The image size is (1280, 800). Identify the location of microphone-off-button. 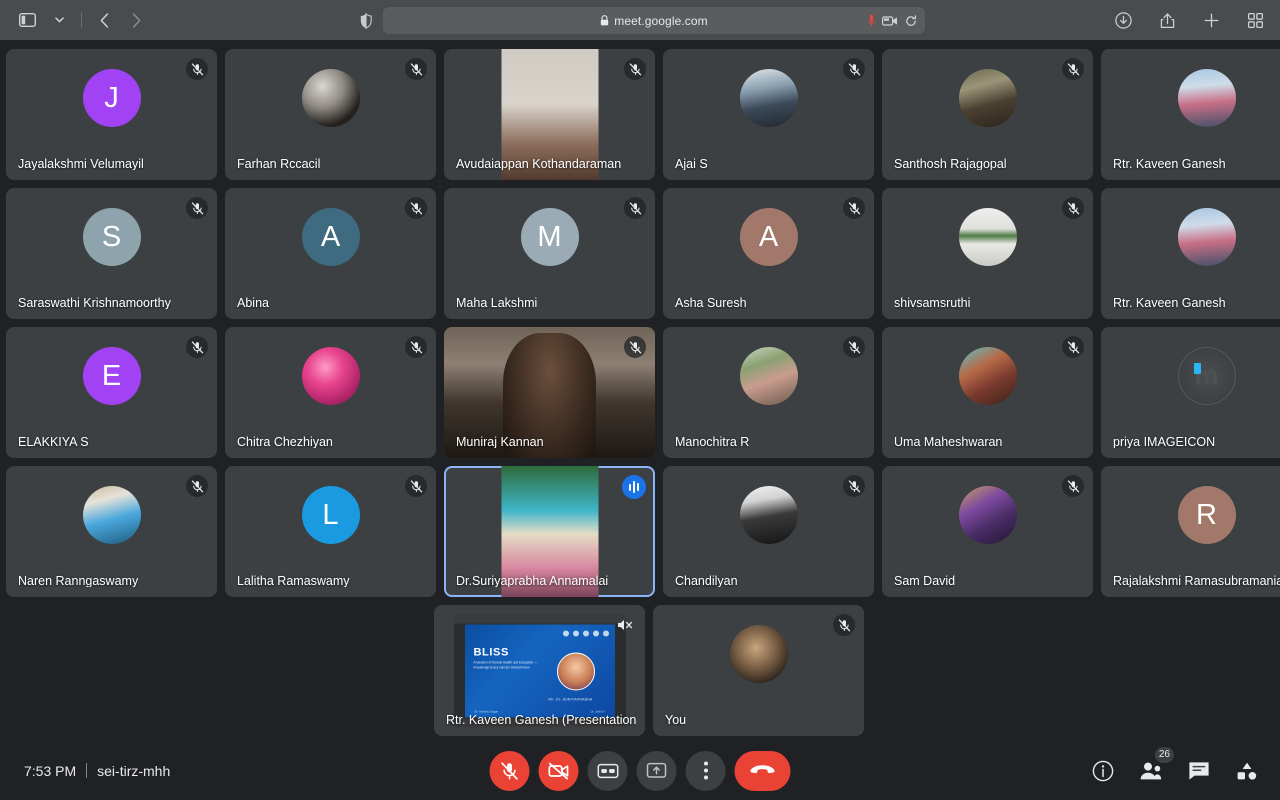
(509, 770).